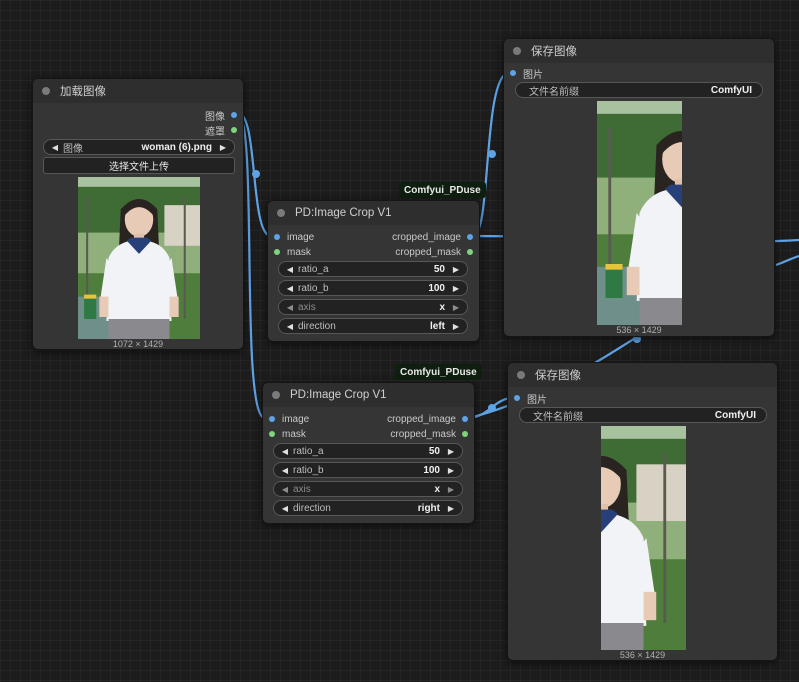  I want to click on widget-value: left, so click(437, 326).